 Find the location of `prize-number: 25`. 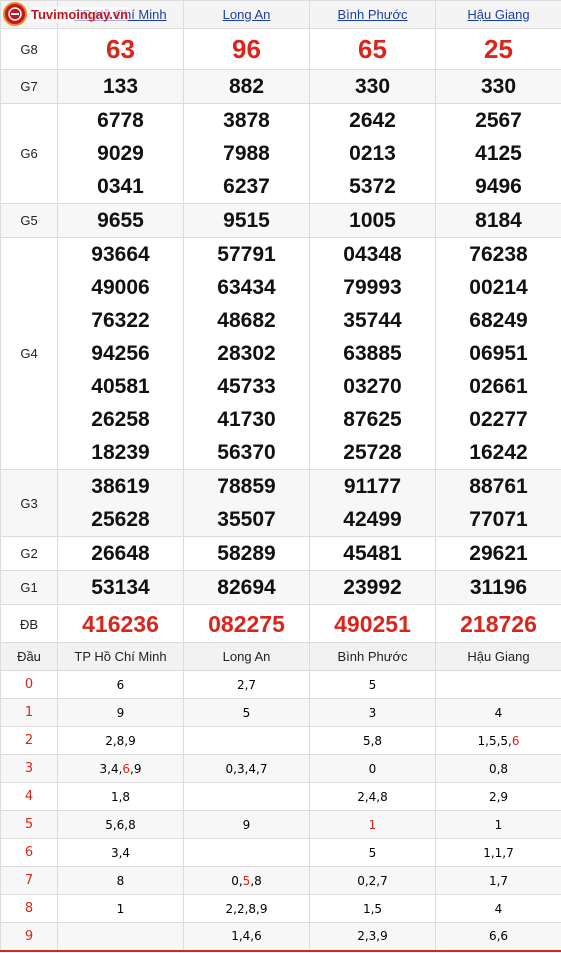

prize-number: 25 is located at coordinates (498, 49).